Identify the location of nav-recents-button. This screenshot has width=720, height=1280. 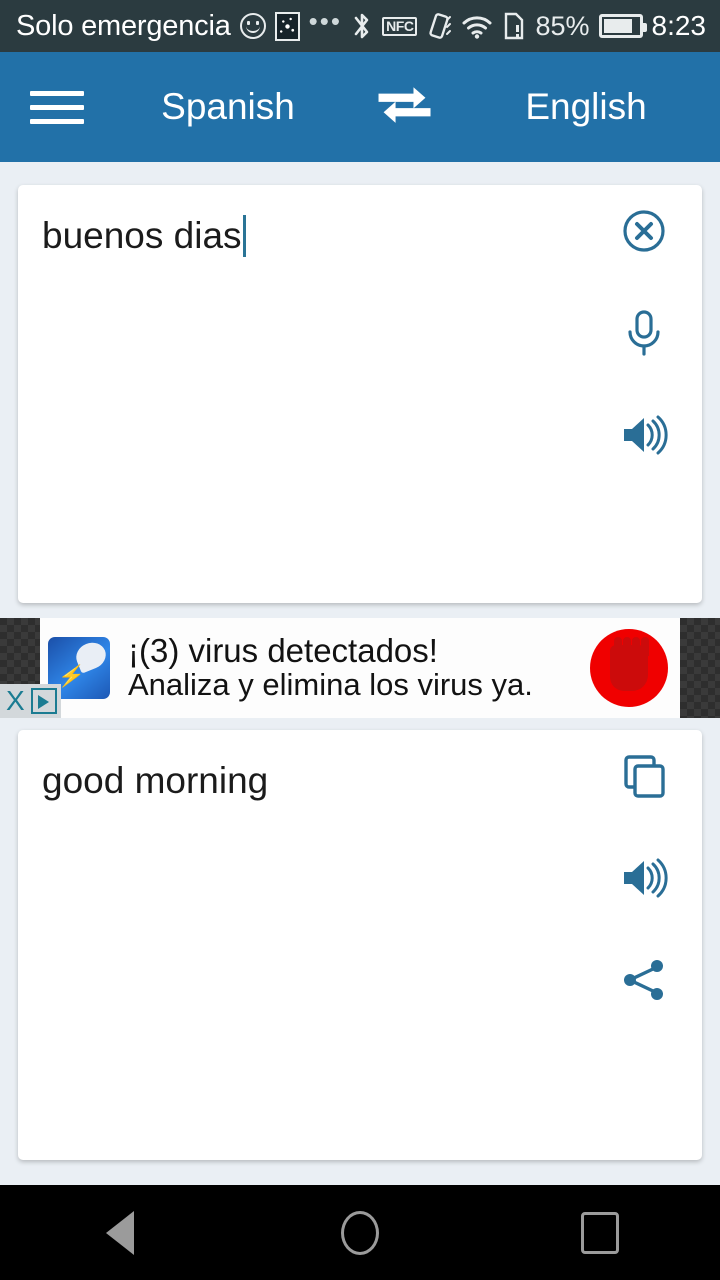
(600, 1232).